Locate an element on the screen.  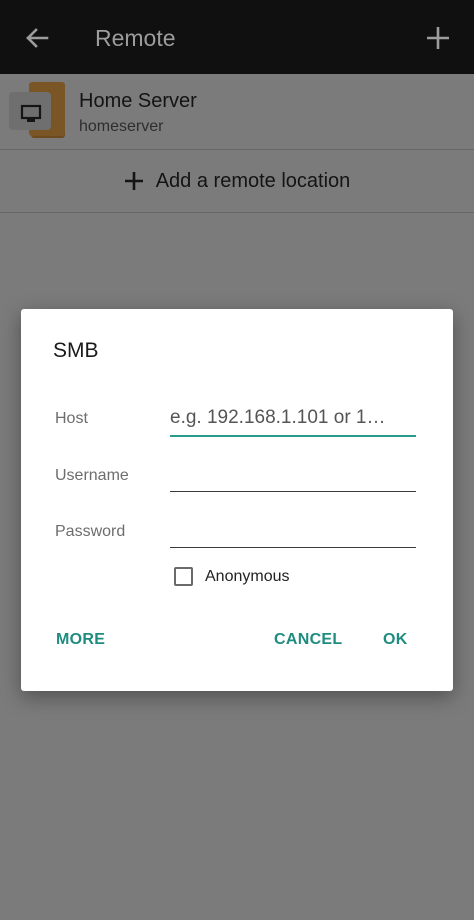
anonymous-checkbox-row: Anonymous is located at coordinates (232, 576).